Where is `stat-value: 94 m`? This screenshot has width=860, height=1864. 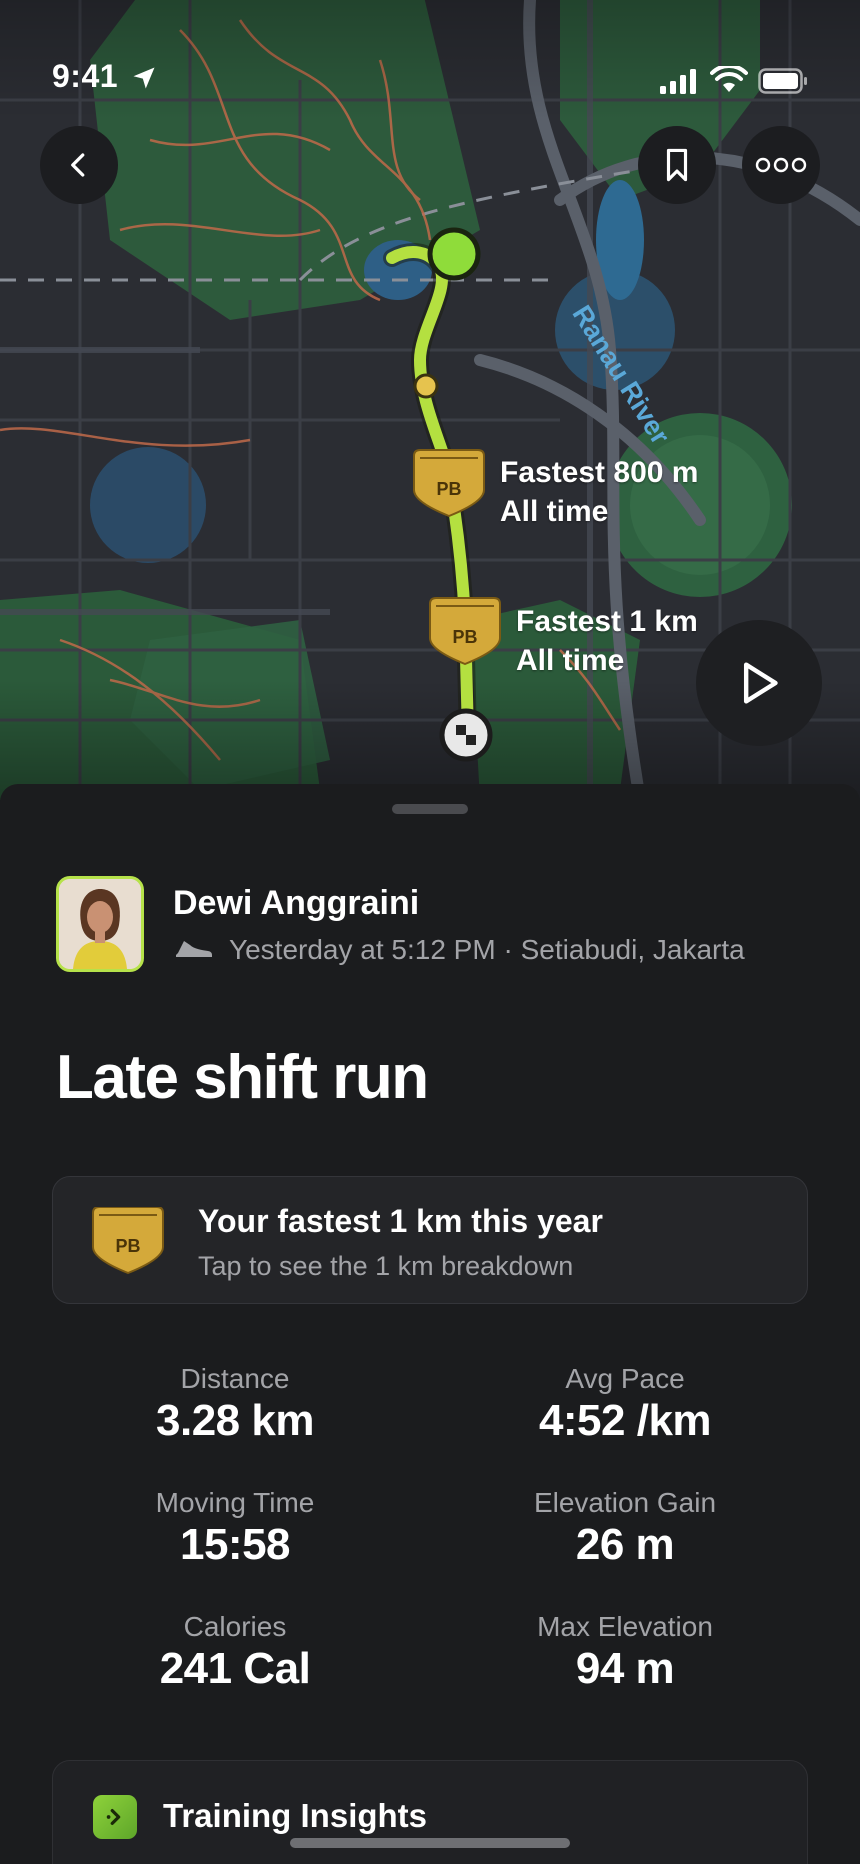 stat-value: 94 m is located at coordinates (625, 1668).